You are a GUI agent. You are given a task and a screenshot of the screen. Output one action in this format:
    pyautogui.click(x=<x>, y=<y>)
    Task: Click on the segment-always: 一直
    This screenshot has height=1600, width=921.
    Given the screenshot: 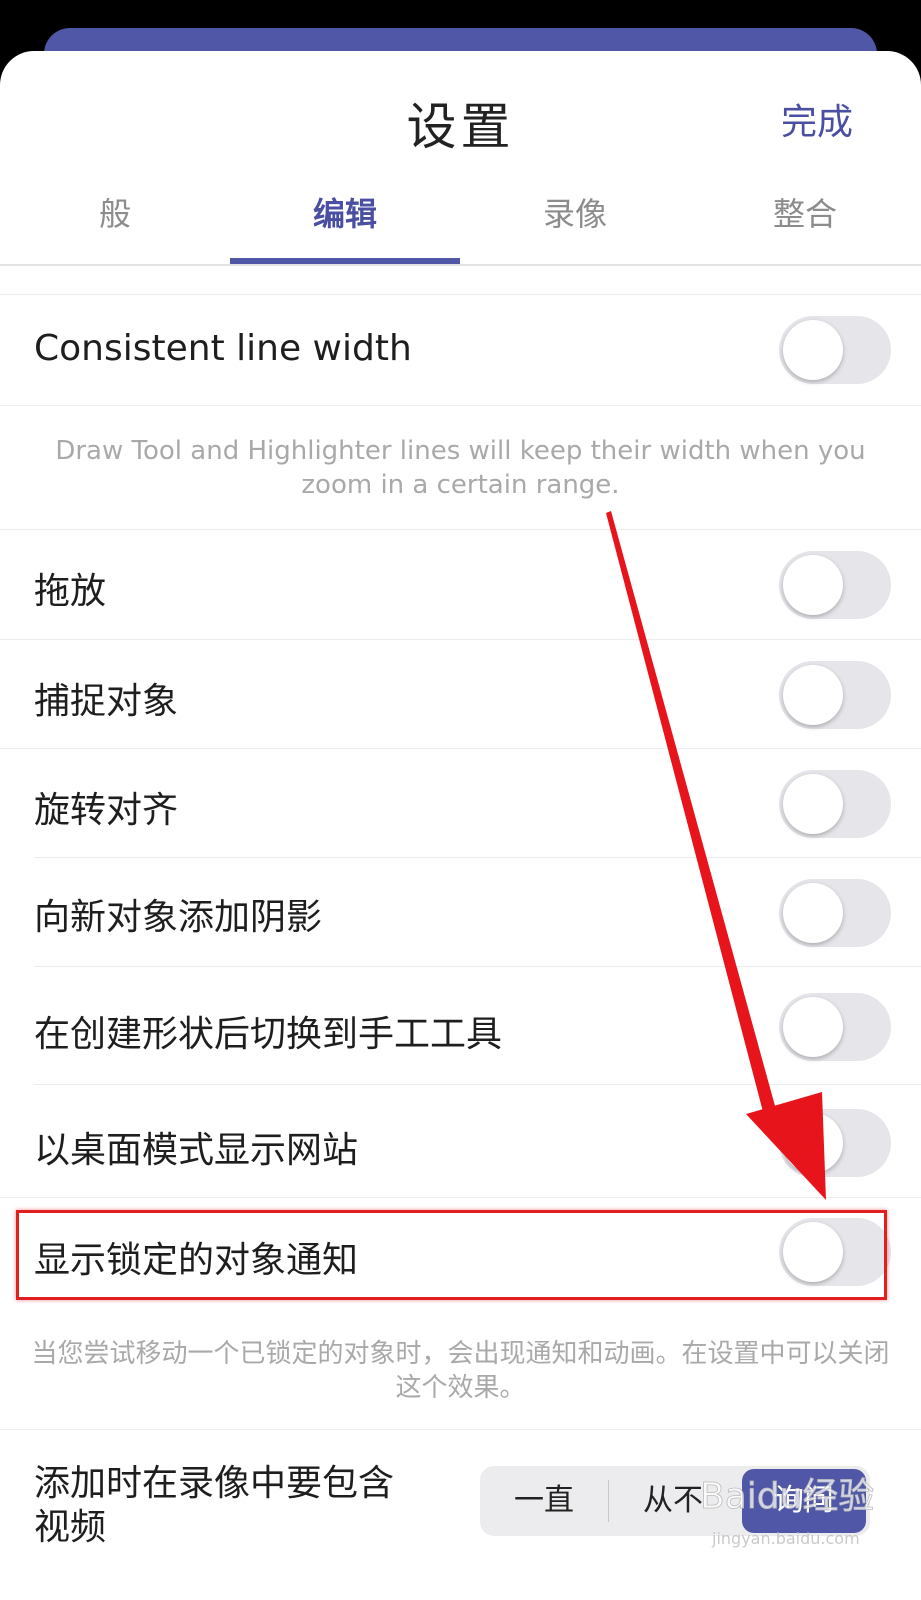 What is the action you would take?
    pyautogui.click(x=544, y=1501)
    